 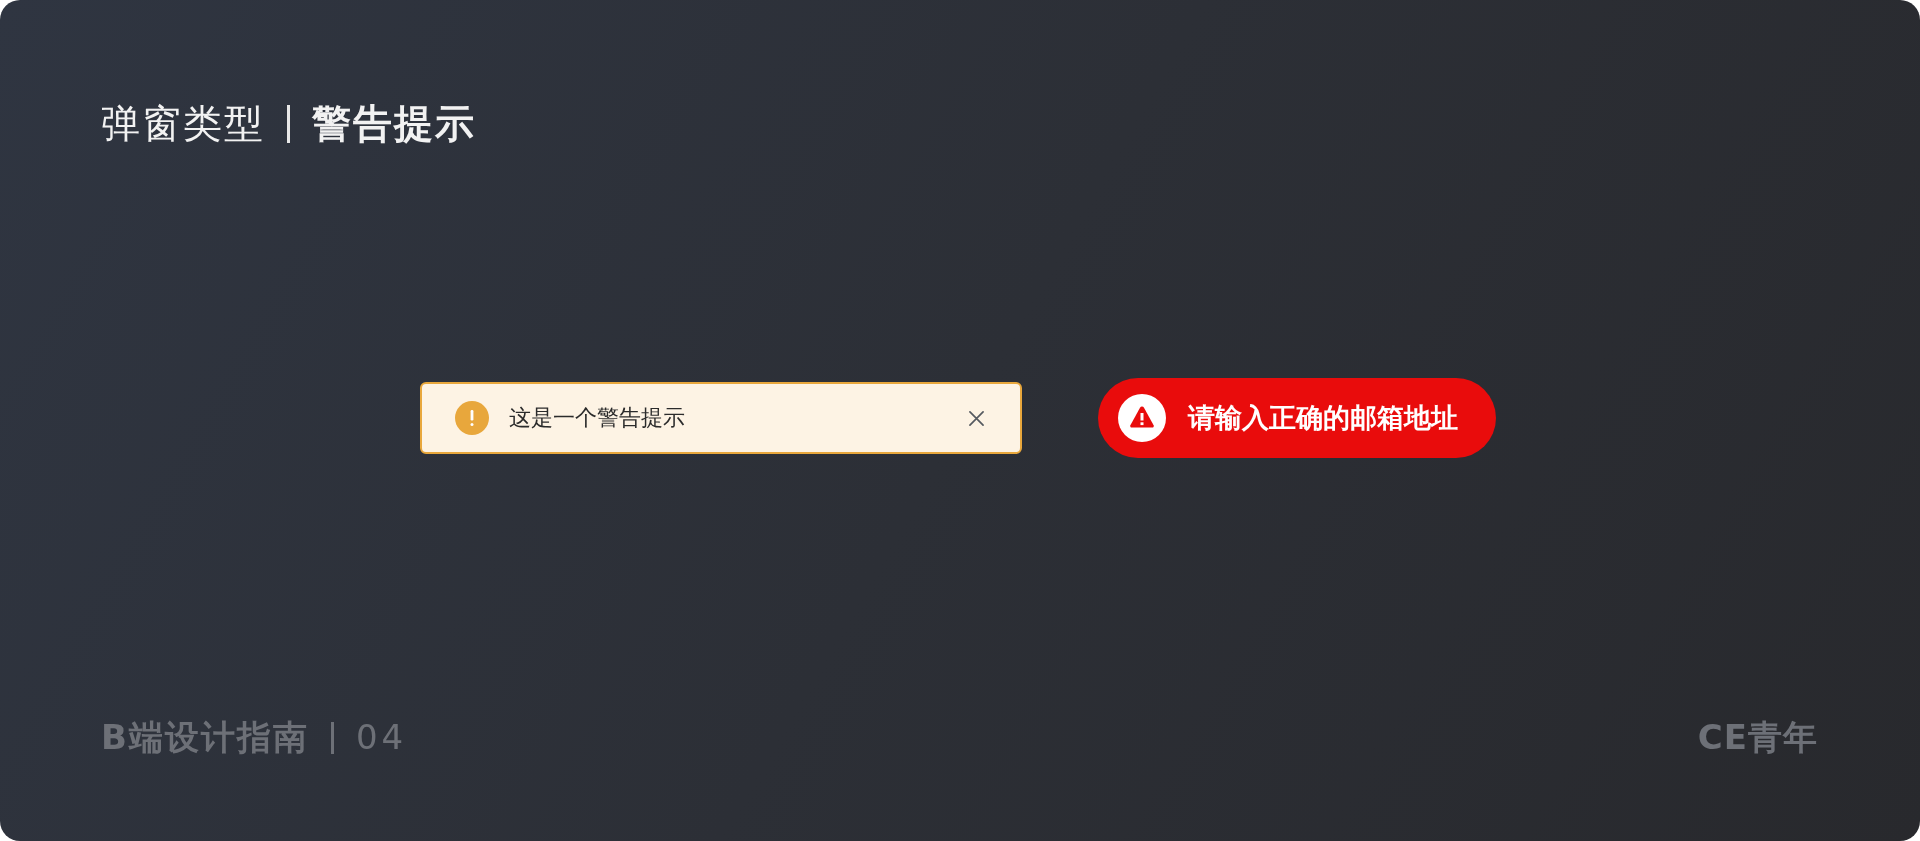 I want to click on series-name: B端设计指南, so click(x=205, y=737).